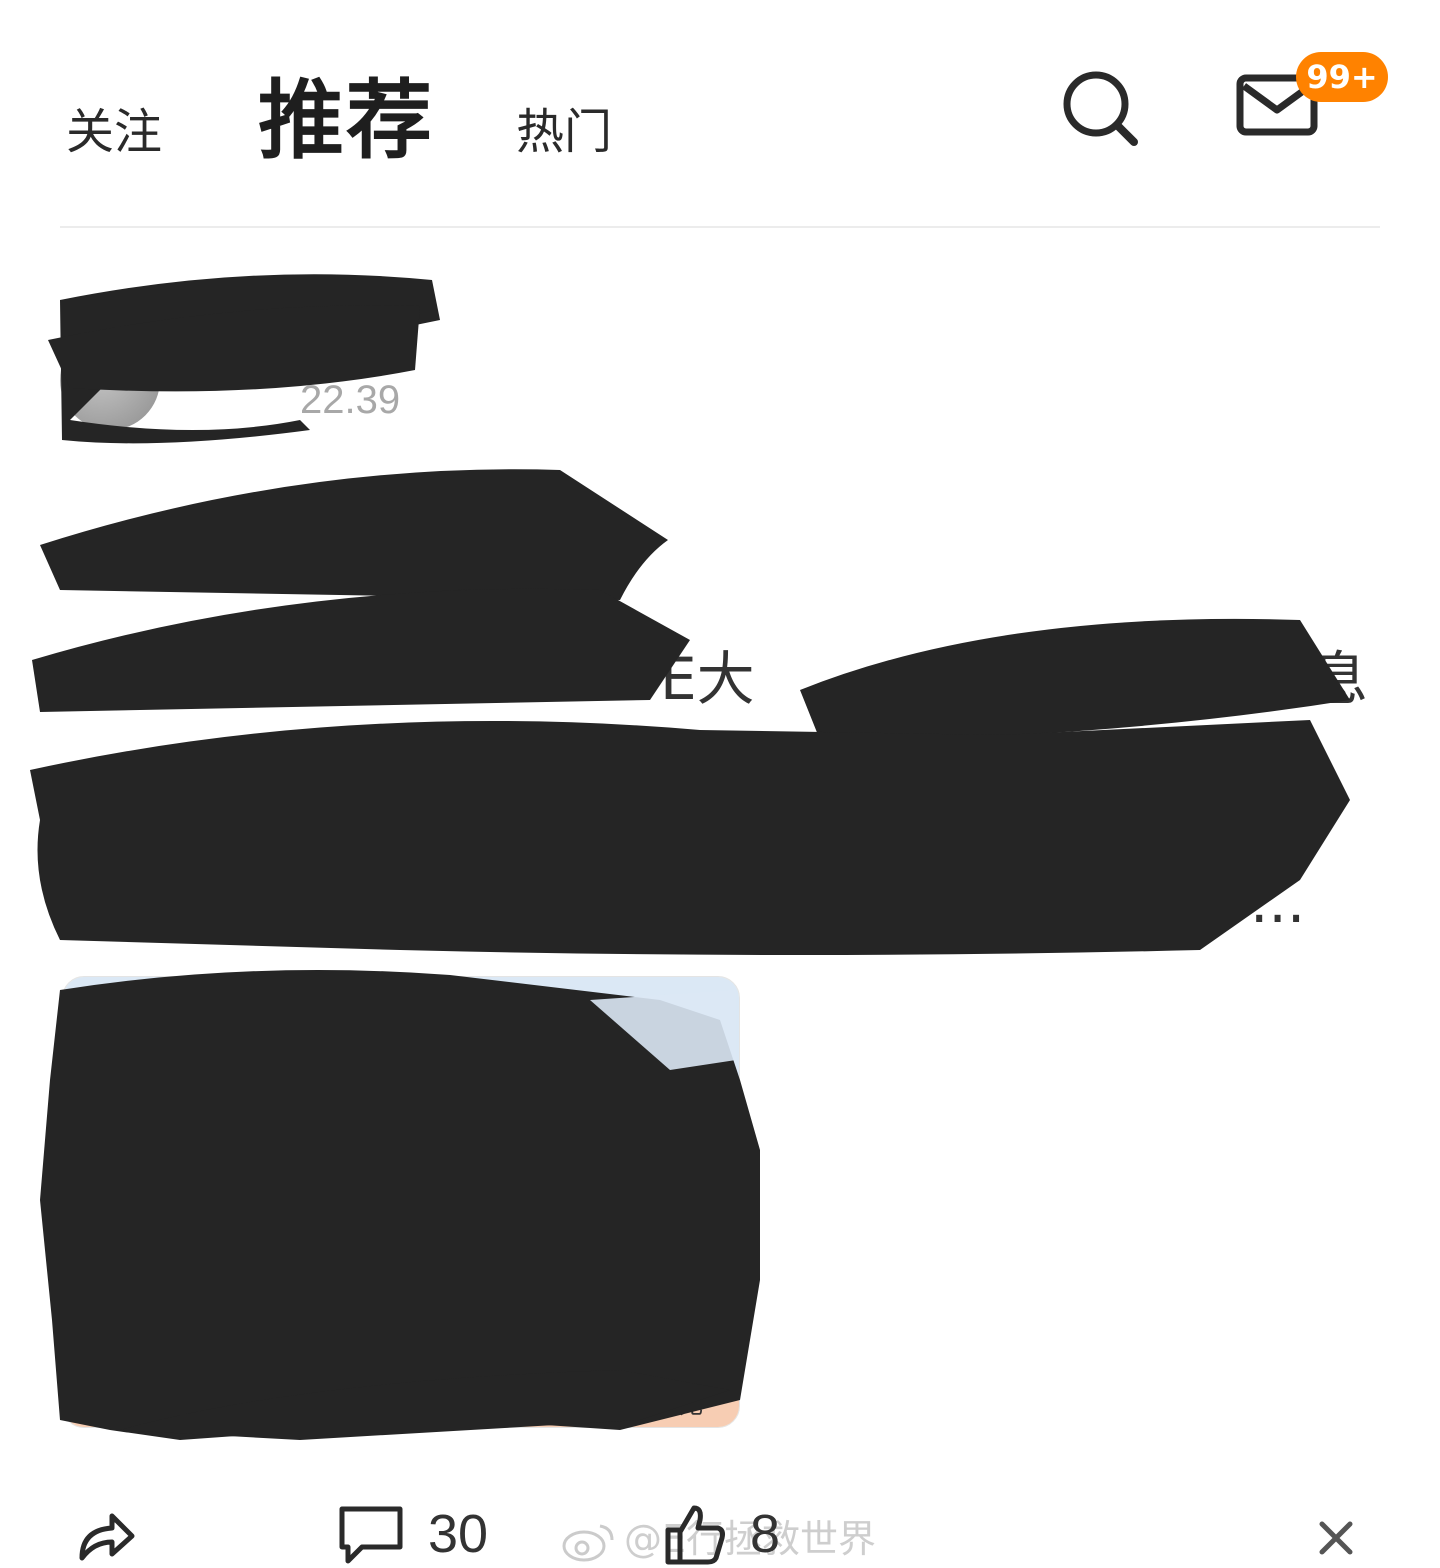 This screenshot has width=1440, height=1568. I want to click on comment-button: 30, so click(412, 1534).